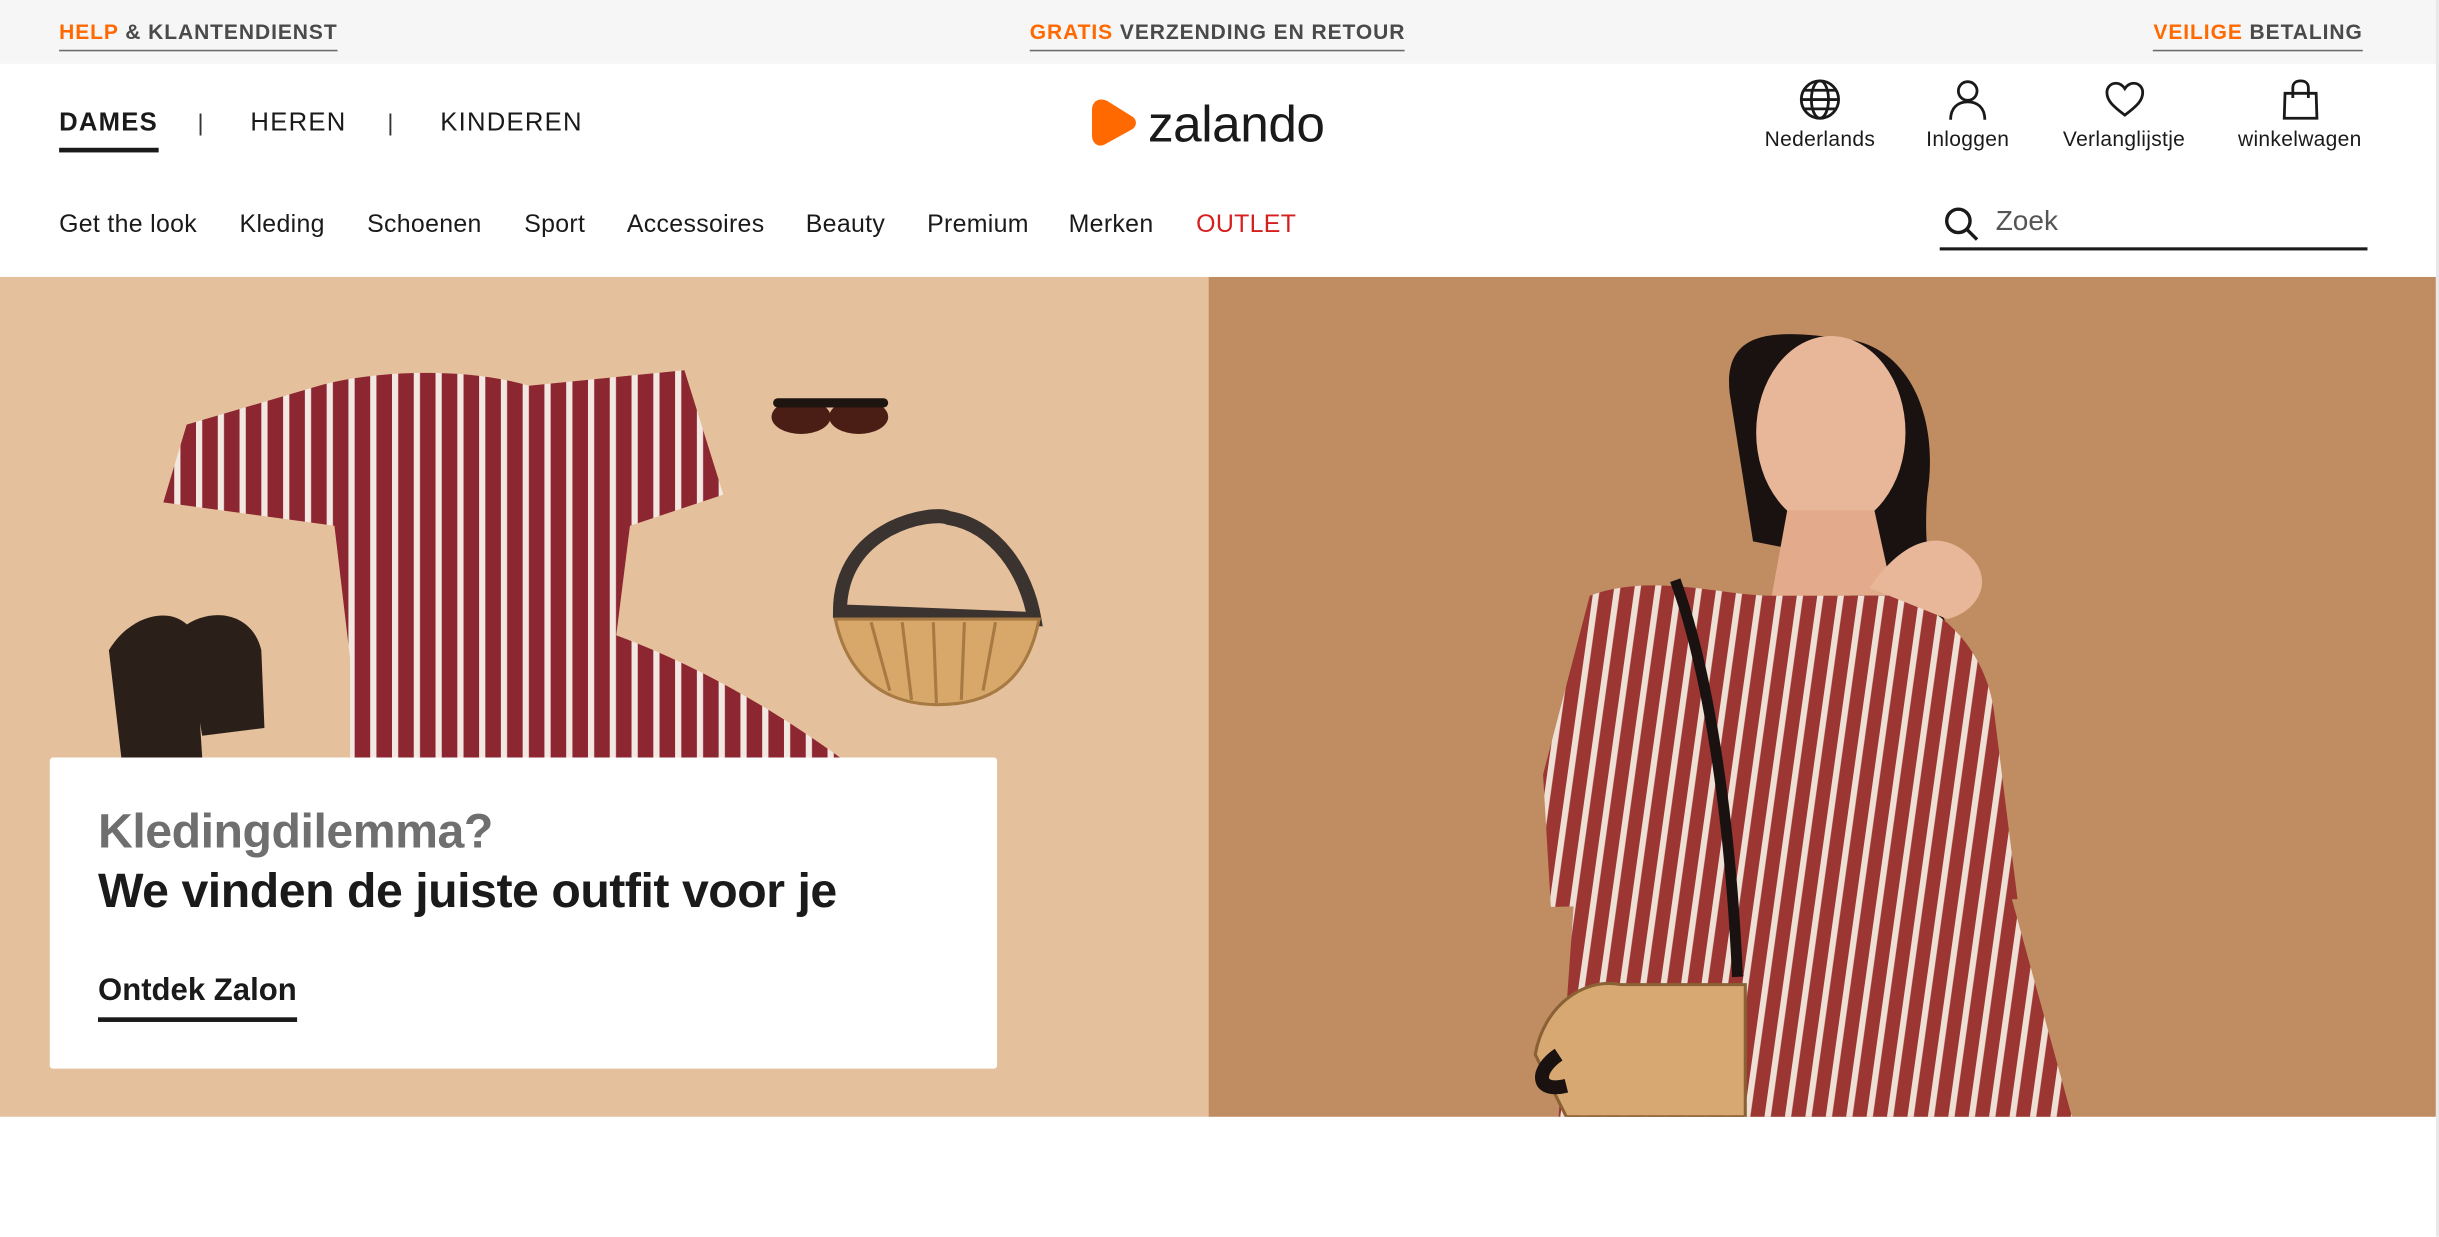 This screenshot has height=1237, width=2439. I want to click on shipping-rest: VERZENDING EN RETOUR, so click(1259, 32).